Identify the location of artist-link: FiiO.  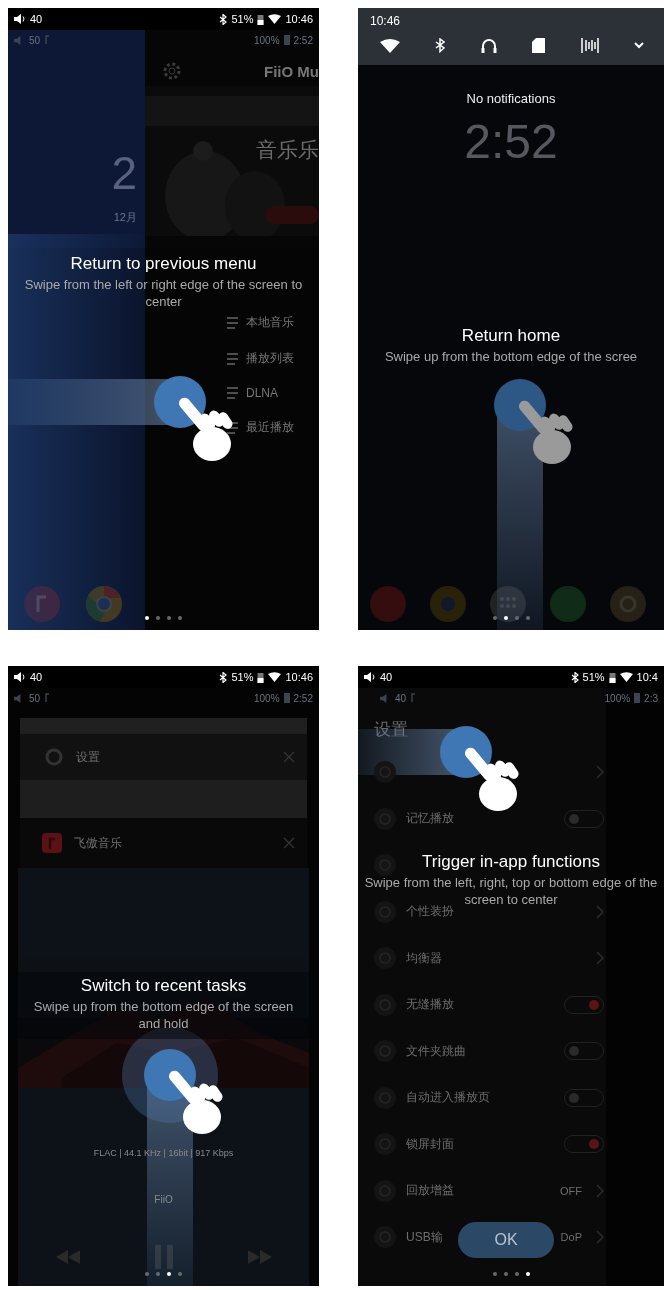
(163, 1199).